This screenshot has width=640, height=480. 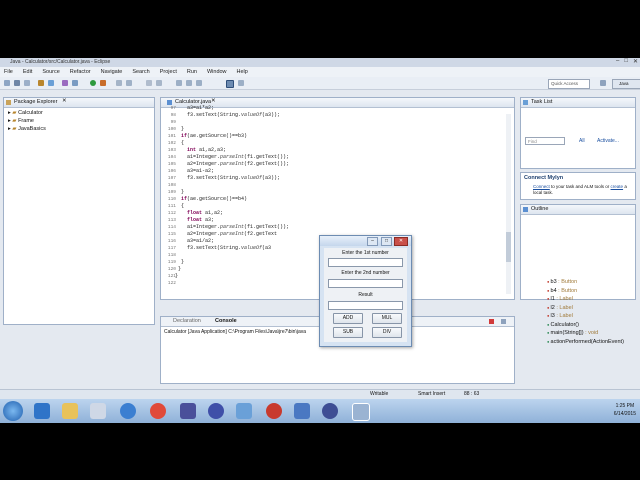 What do you see at coordinates (387, 318) in the screenshot?
I see `mul-button: MUL` at bounding box center [387, 318].